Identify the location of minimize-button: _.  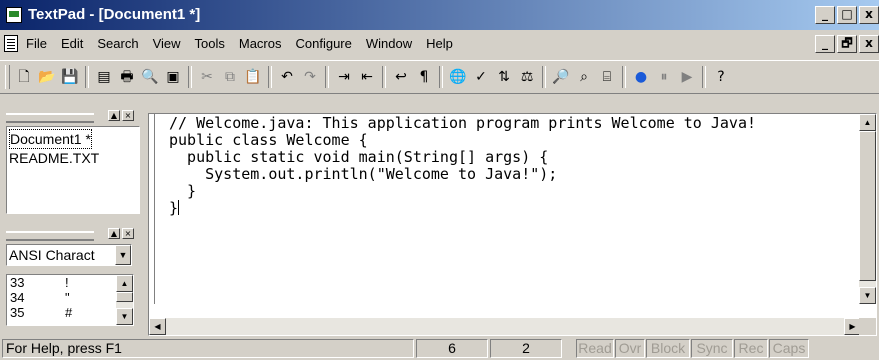
(825, 15).